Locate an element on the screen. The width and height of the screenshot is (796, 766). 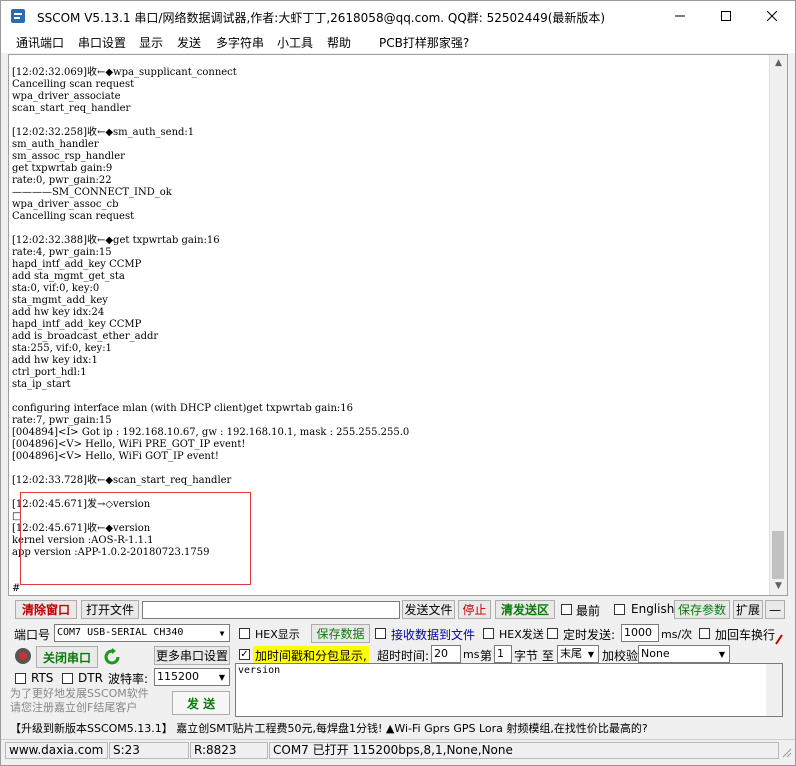
minimize-icon is located at coordinates (680, 16).